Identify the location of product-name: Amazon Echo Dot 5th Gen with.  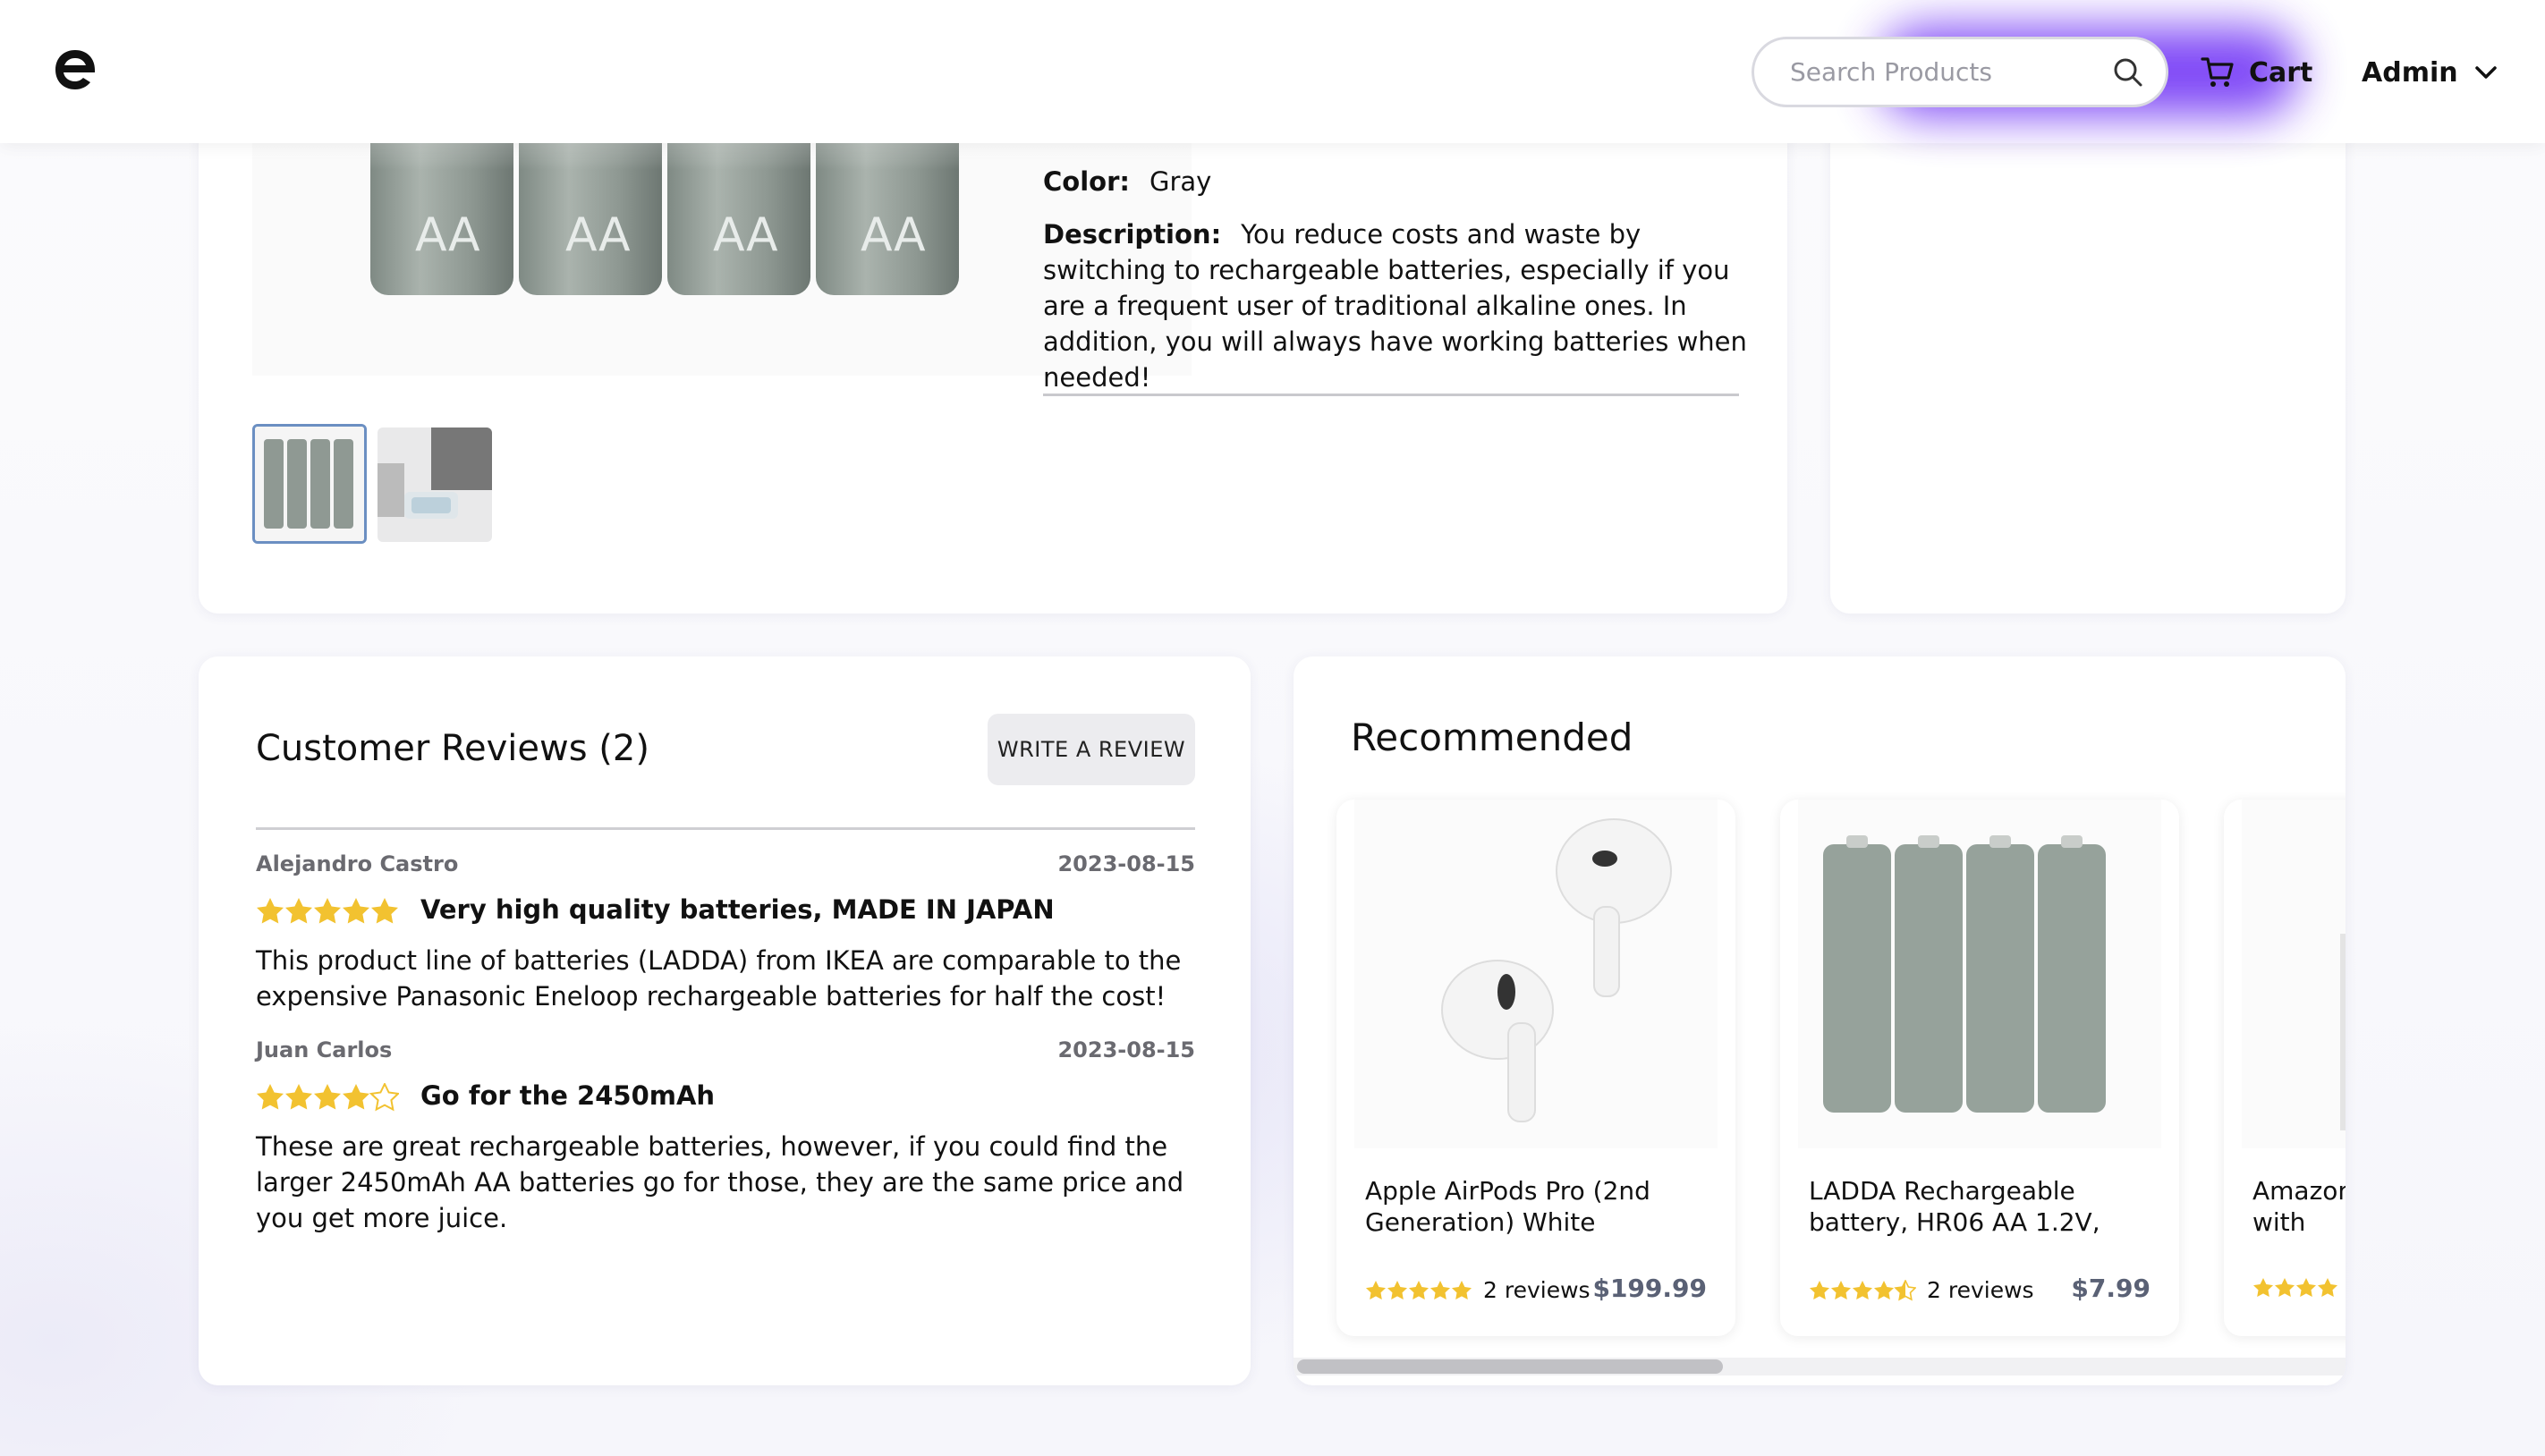
(2299, 1206).